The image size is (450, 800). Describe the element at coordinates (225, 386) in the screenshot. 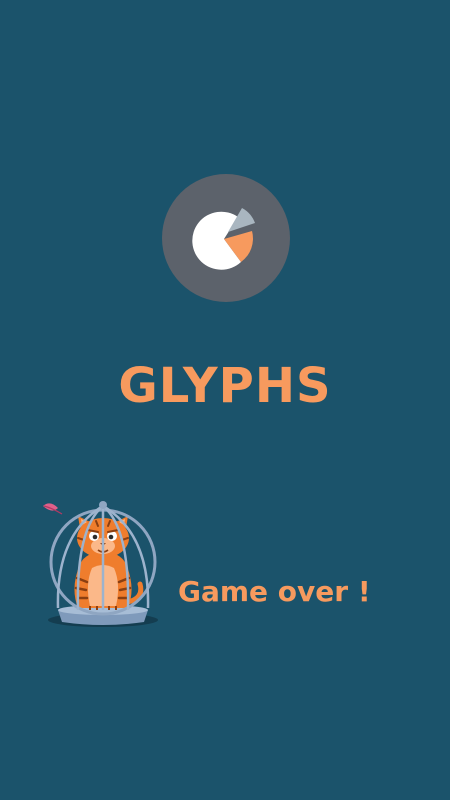

I see `game-title: GLYPHS` at that location.